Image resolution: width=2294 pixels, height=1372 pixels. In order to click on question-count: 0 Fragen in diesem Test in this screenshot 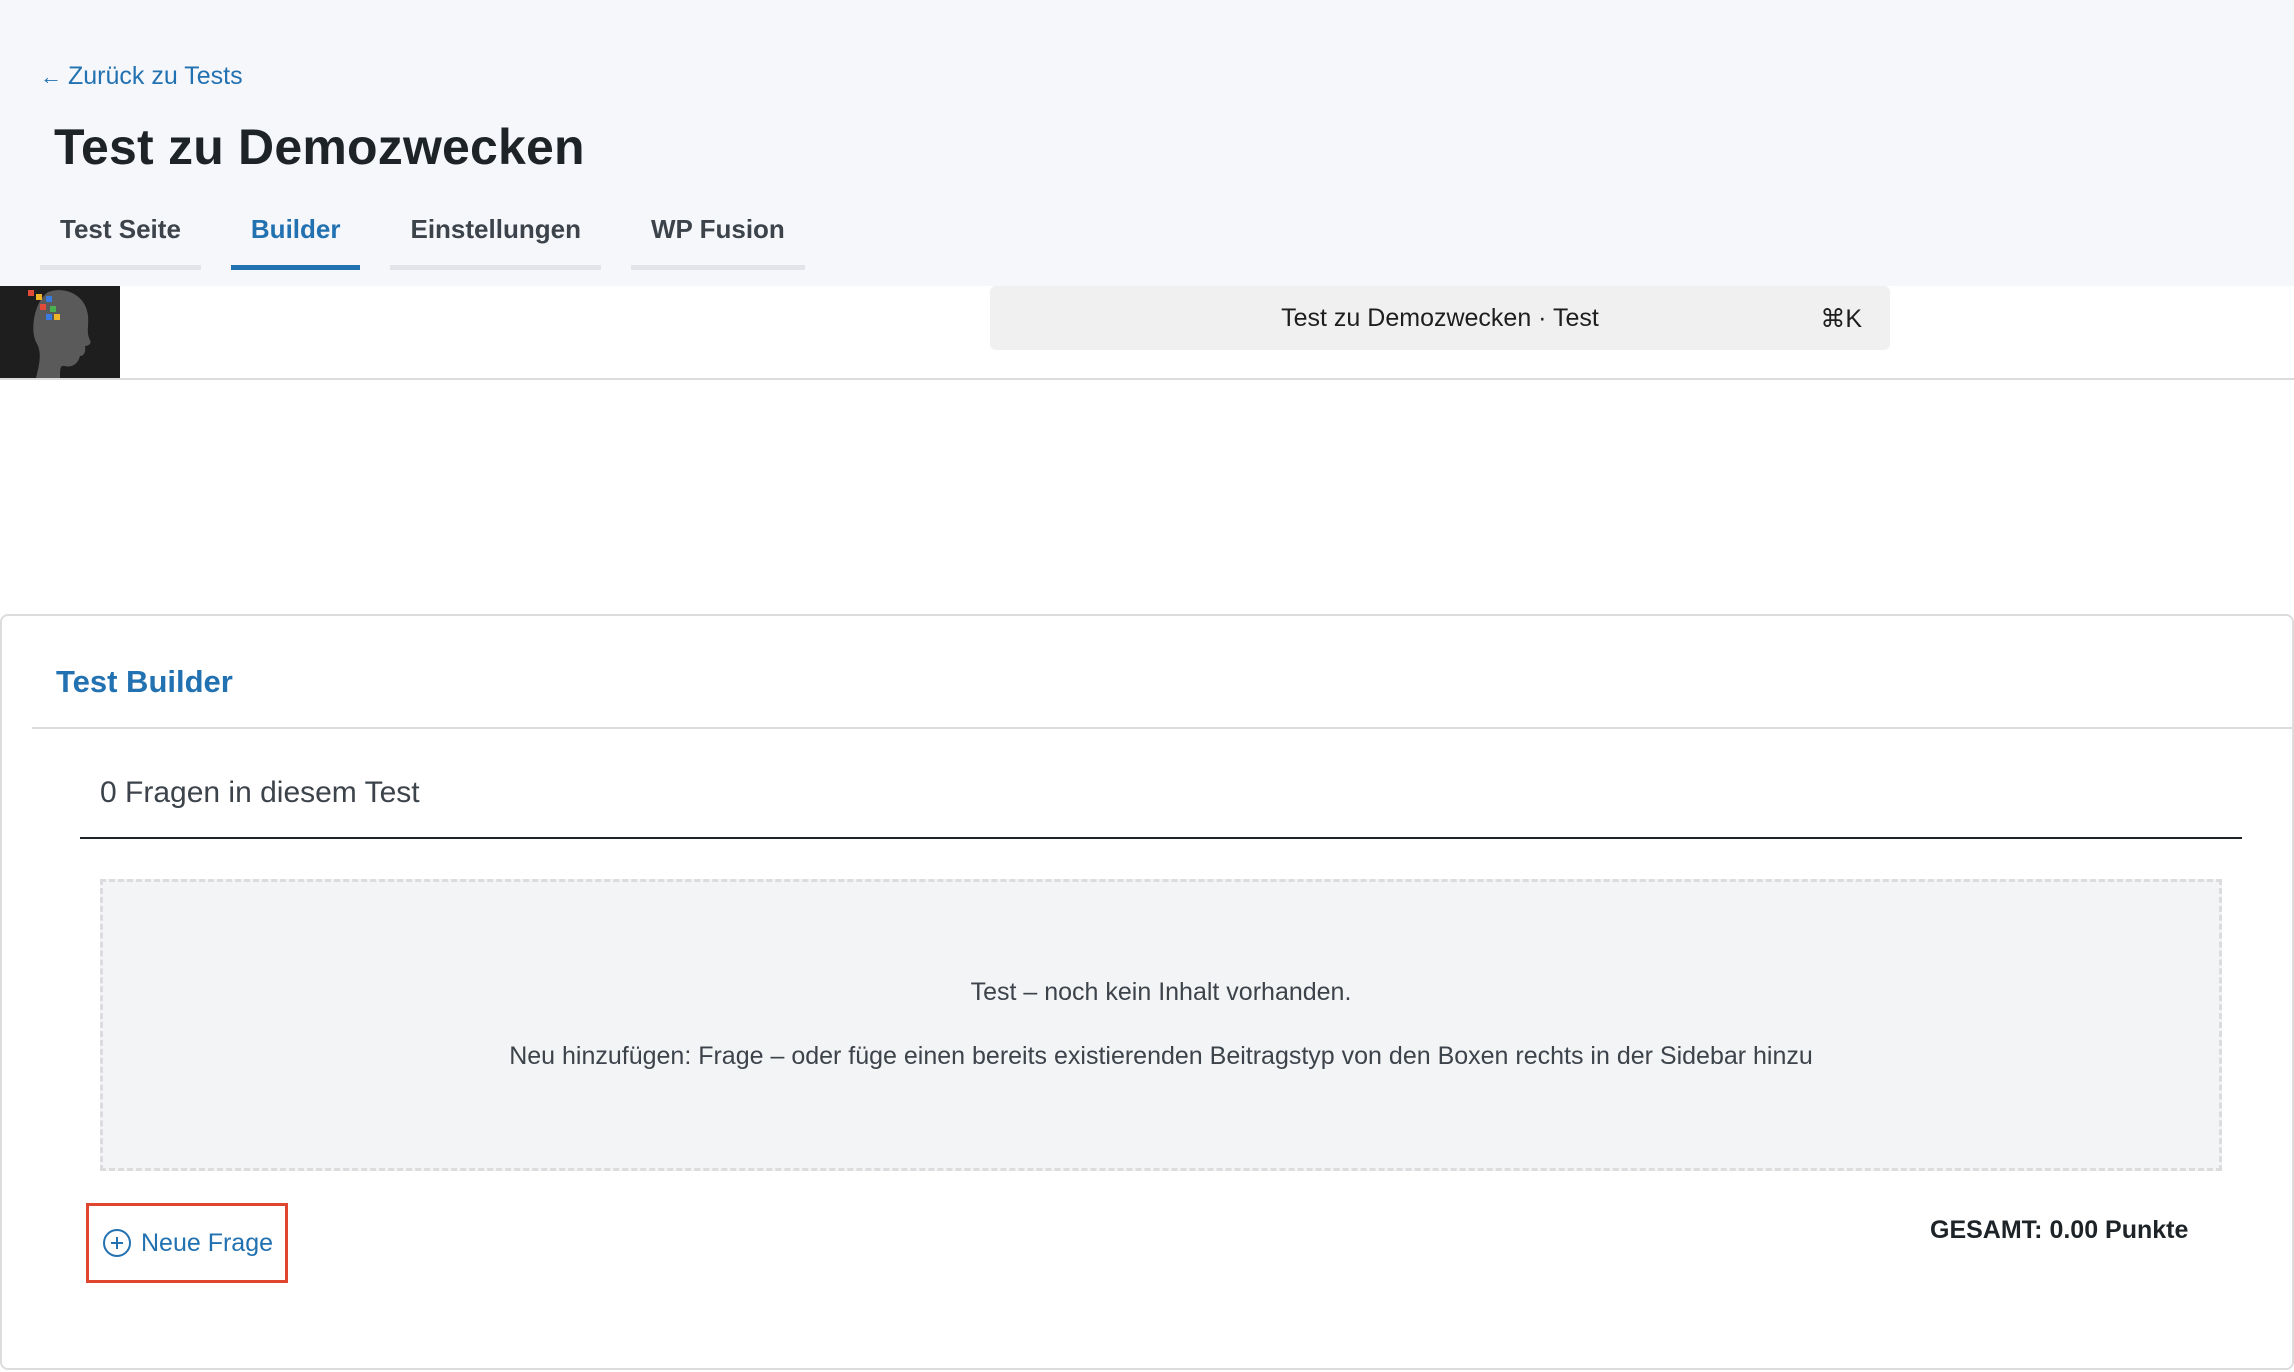, I will do `click(260, 792)`.